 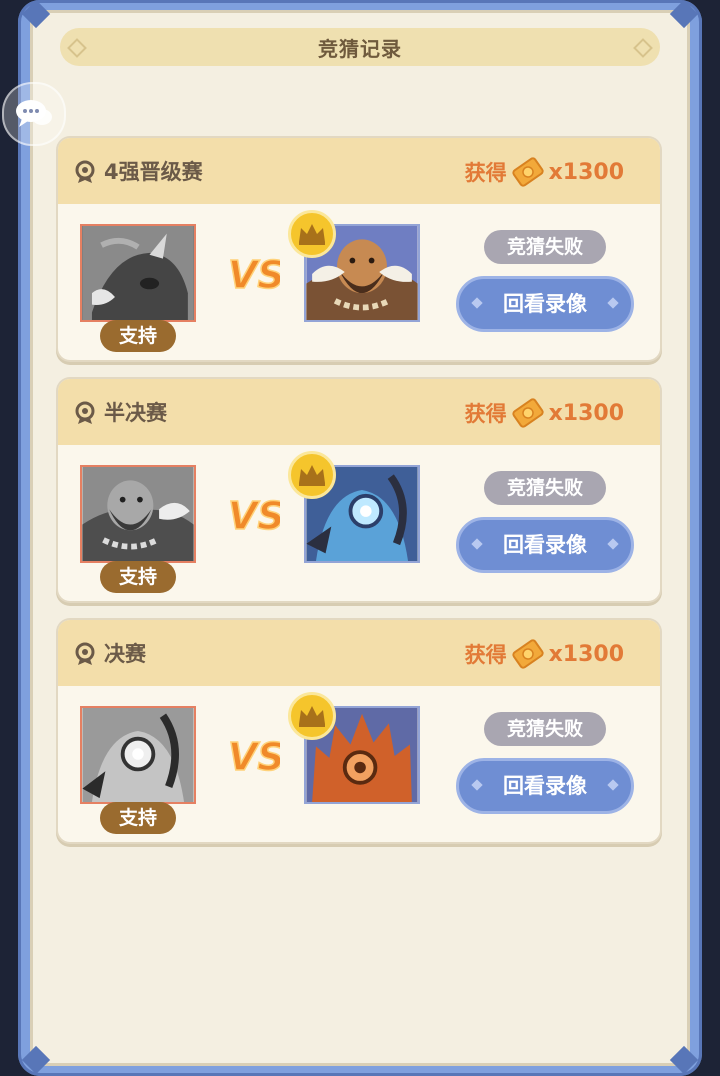 I want to click on bearded-warrior-portrait-icon, so click(x=138, y=514).